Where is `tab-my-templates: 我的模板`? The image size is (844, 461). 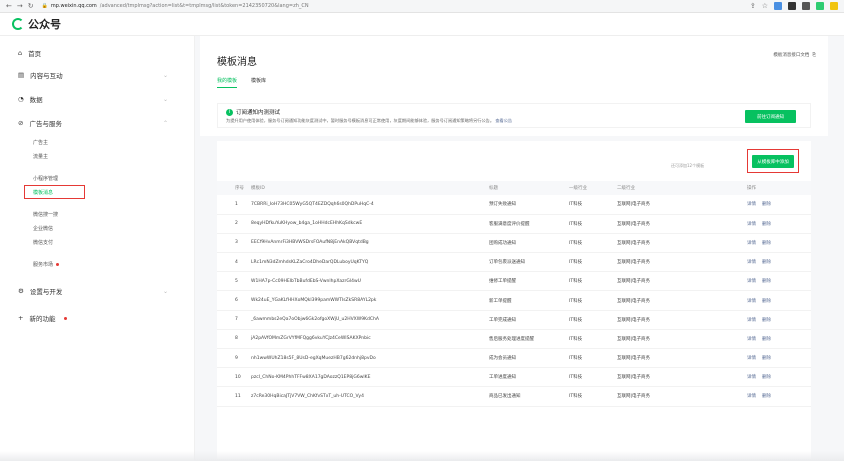
tab-my-templates: 我的模板 is located at coordinates (227, 82).